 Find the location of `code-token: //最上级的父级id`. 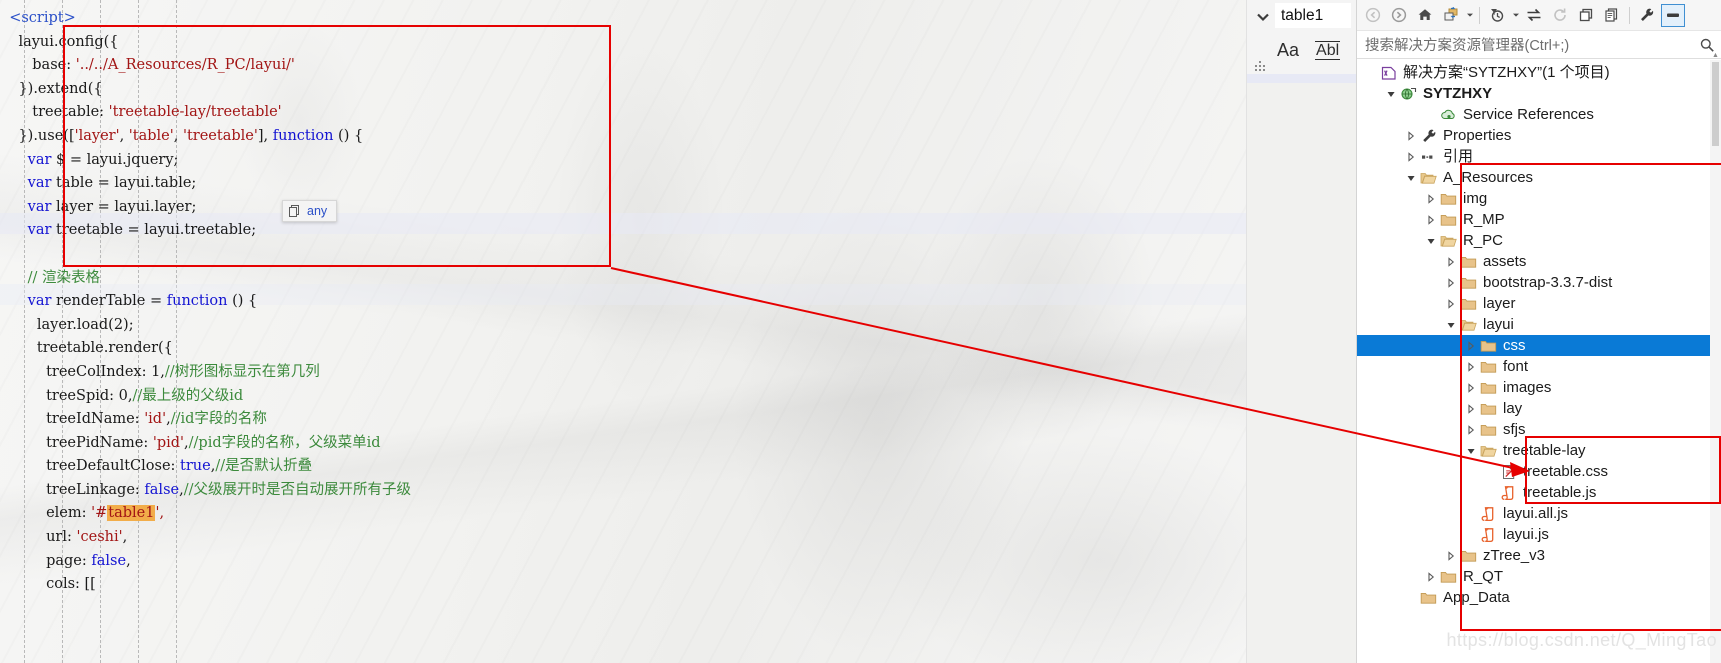

code-token: //最上级的父级id is located at coordinates (188, 395).